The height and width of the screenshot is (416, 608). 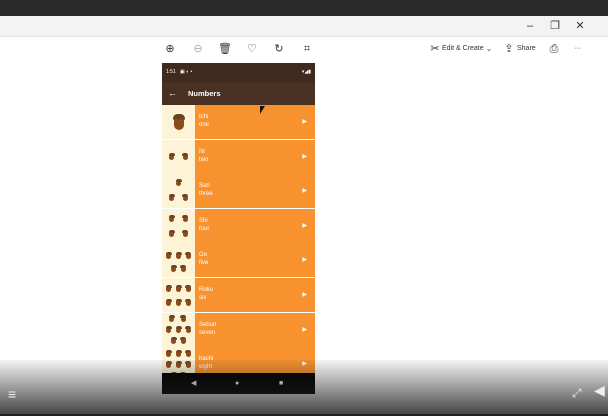 I want to click on edit-icon: ✂, so click(x=435, y=49).